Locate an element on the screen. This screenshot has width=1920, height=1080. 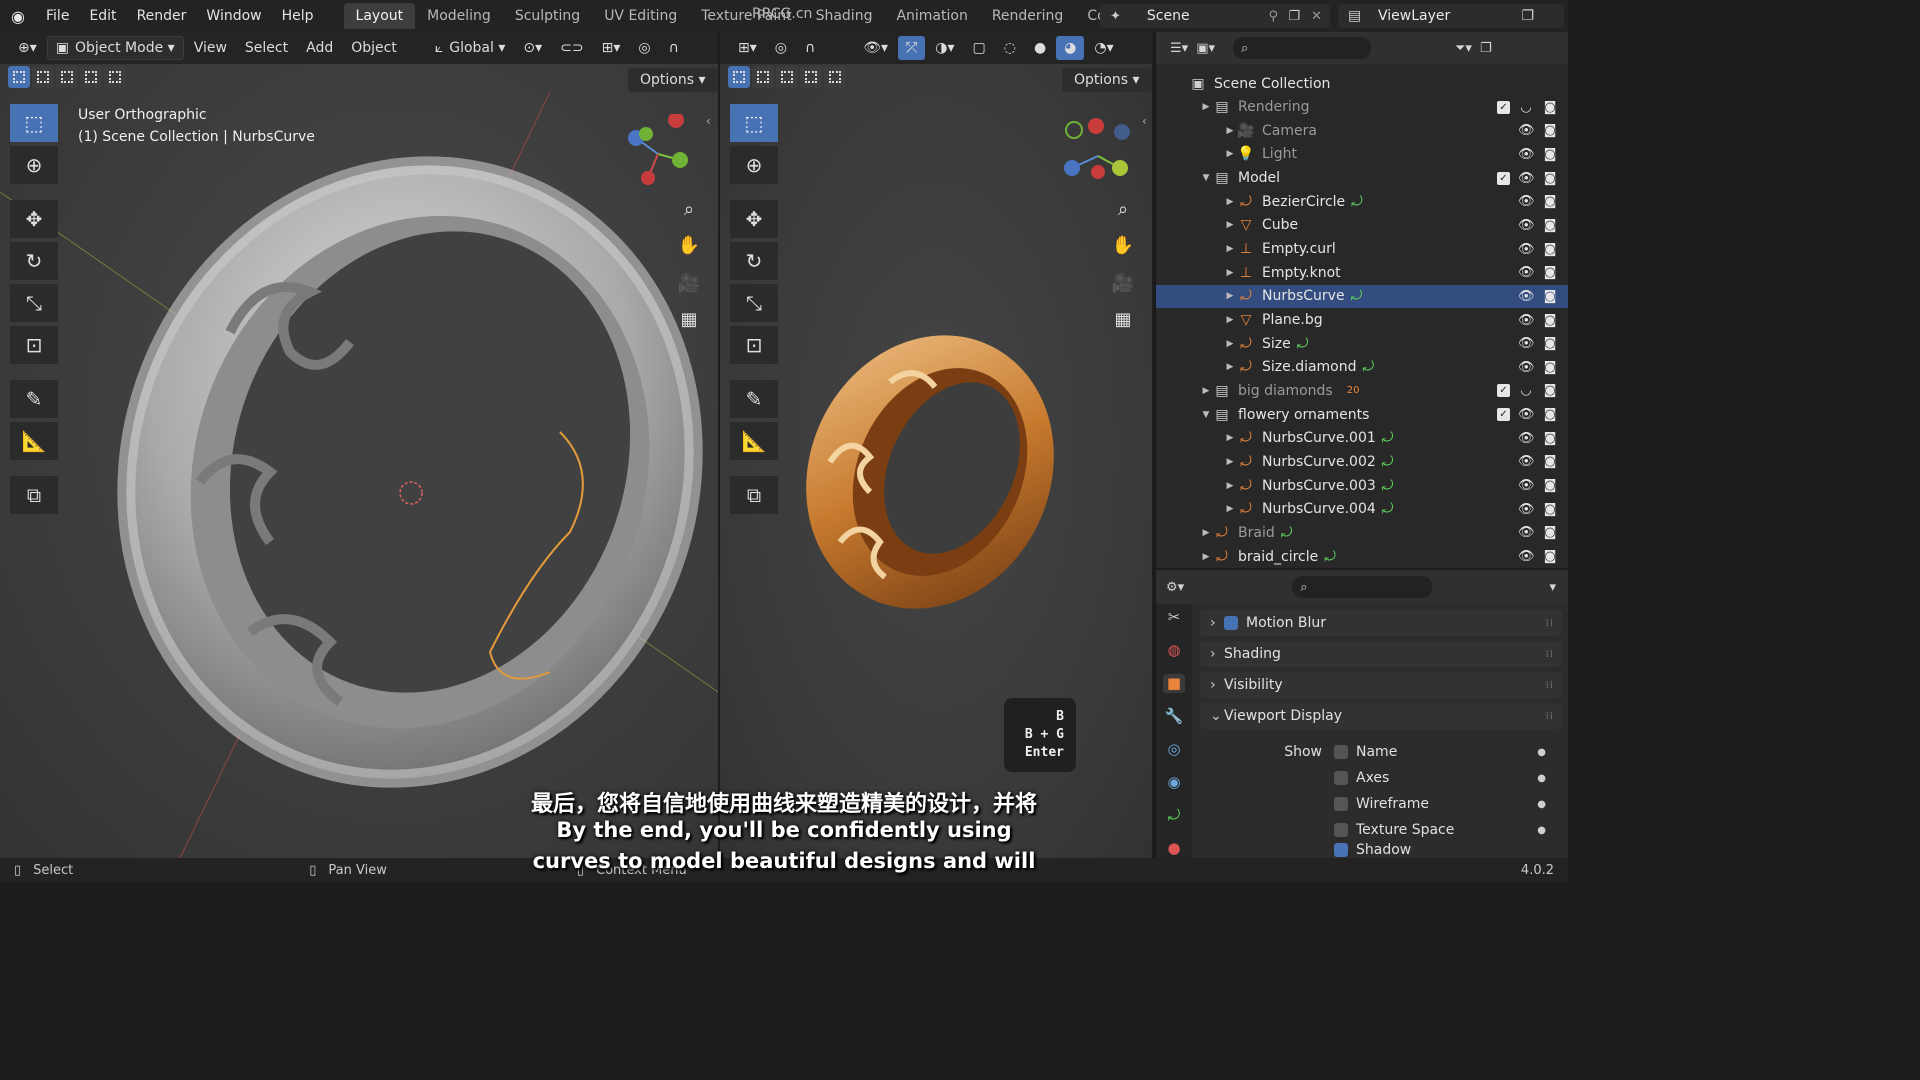
cursor-tool-icon: ⊕ is located at coordinates (34, 165).